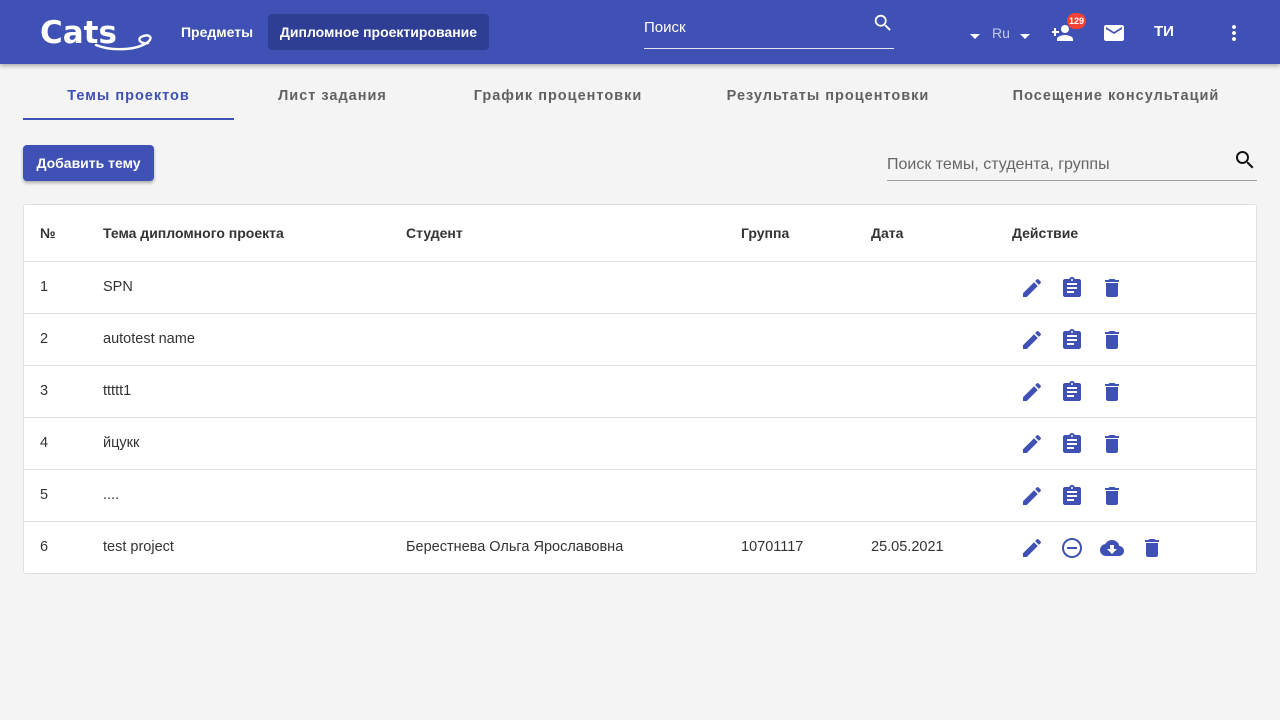  Describe the element at coordinates (887, 233) in the screenshot. I see `header-date: Дата` at that location.